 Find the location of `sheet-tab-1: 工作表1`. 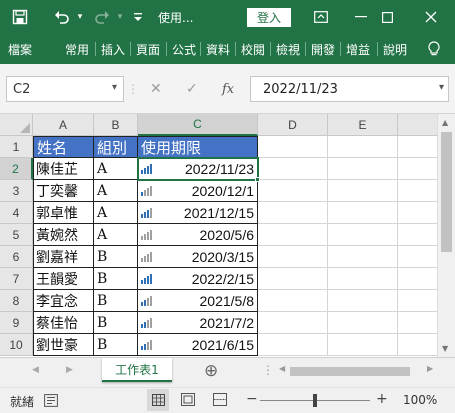

sheet-tab-1: 工作表1 is located at coordinates (137, 370).